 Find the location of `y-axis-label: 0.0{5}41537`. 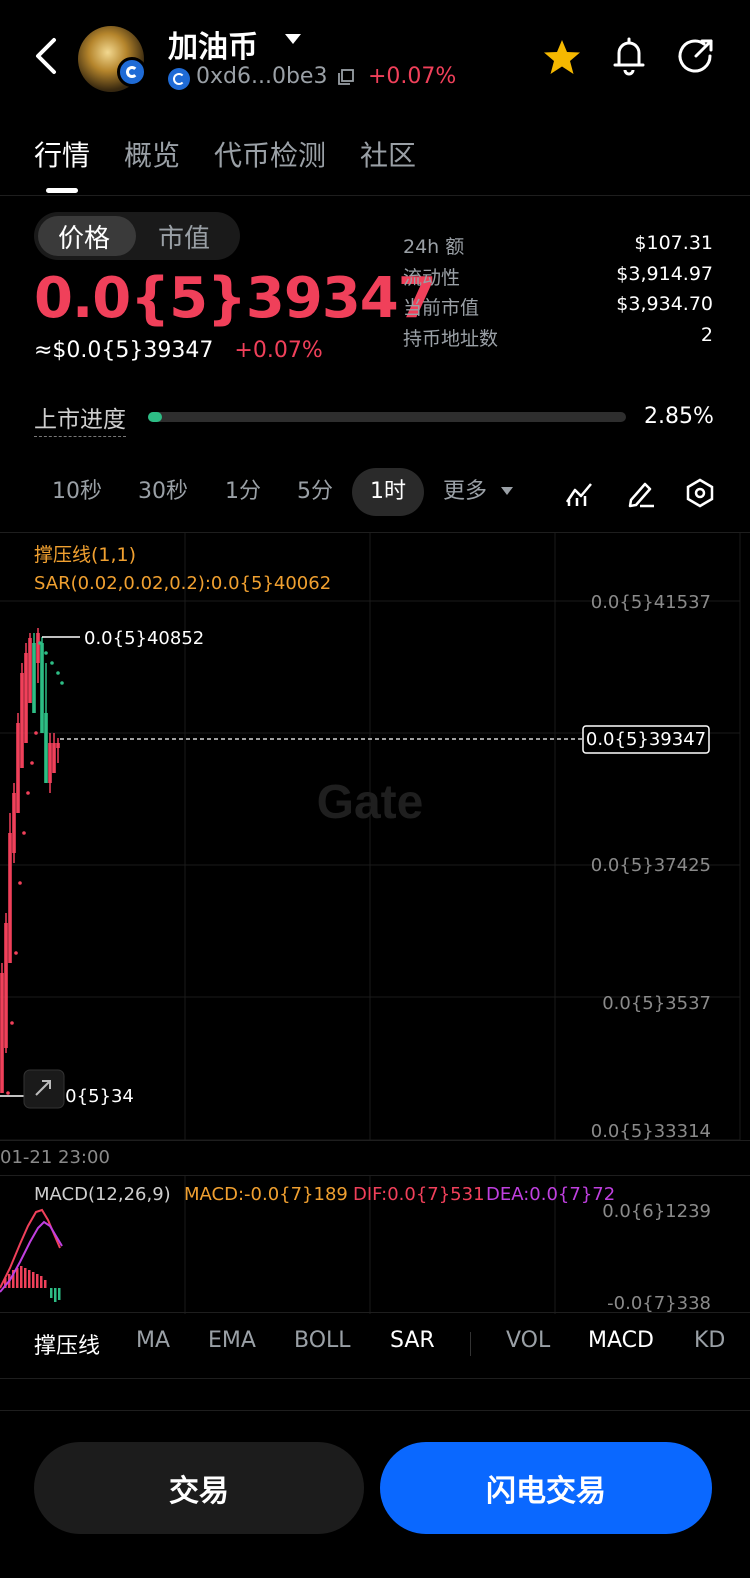

y-axis-label: 0.0{5}41537 is located at coordinates (651, 602).